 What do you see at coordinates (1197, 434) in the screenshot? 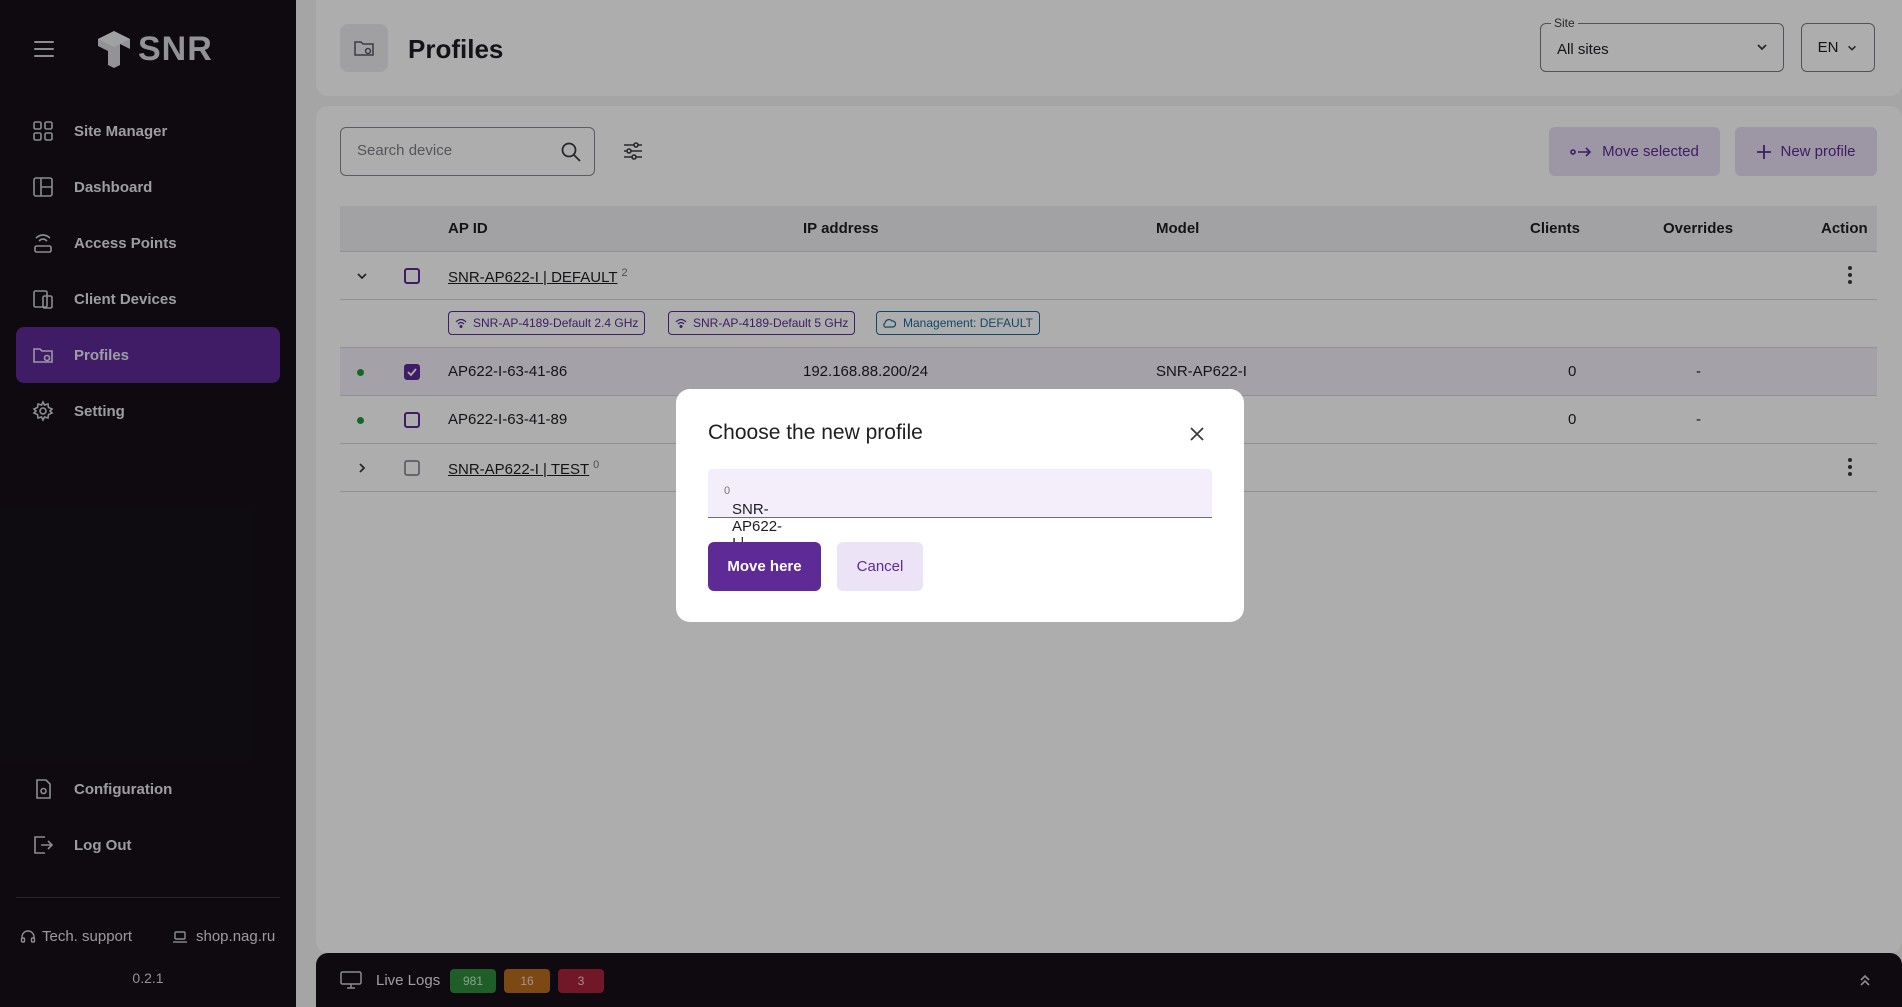
I see `close-icon` at bounding box center [1197, 434].